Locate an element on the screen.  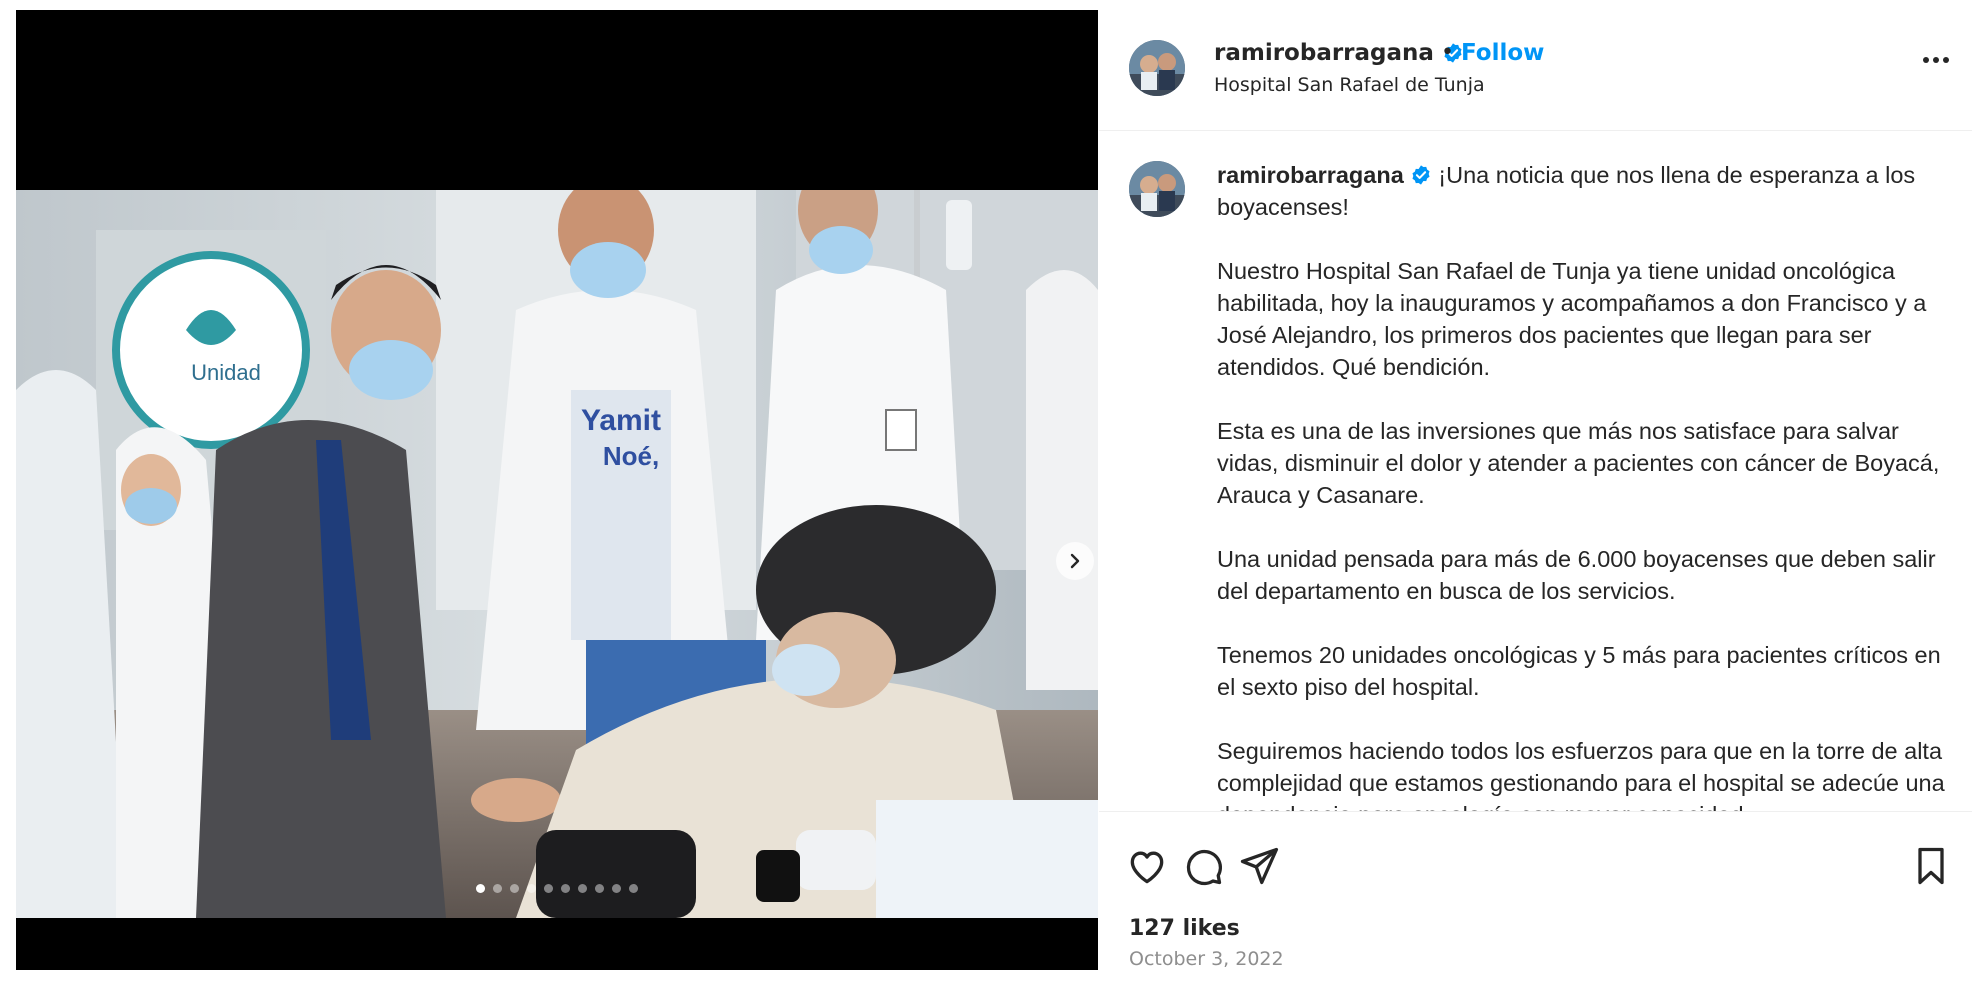
verified-badge-icon is located at coordinates (1421, 175).